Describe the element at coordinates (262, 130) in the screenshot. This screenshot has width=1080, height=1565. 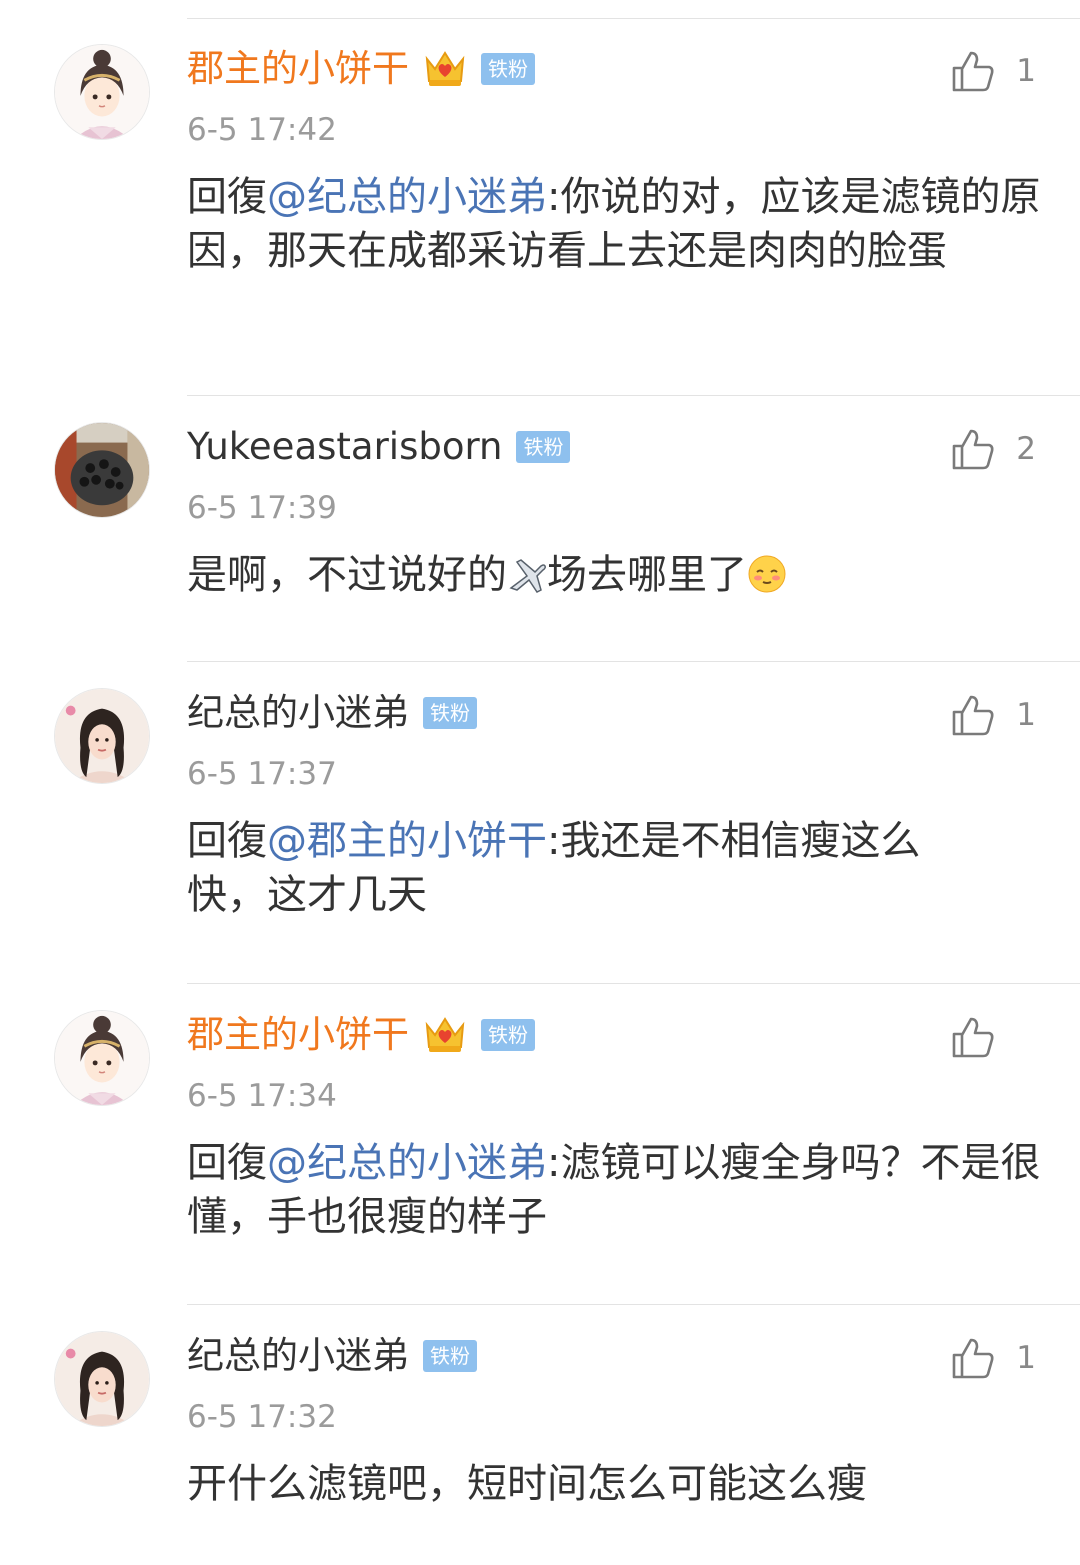
I see `timestamp: 6-5 17:42` at that location.